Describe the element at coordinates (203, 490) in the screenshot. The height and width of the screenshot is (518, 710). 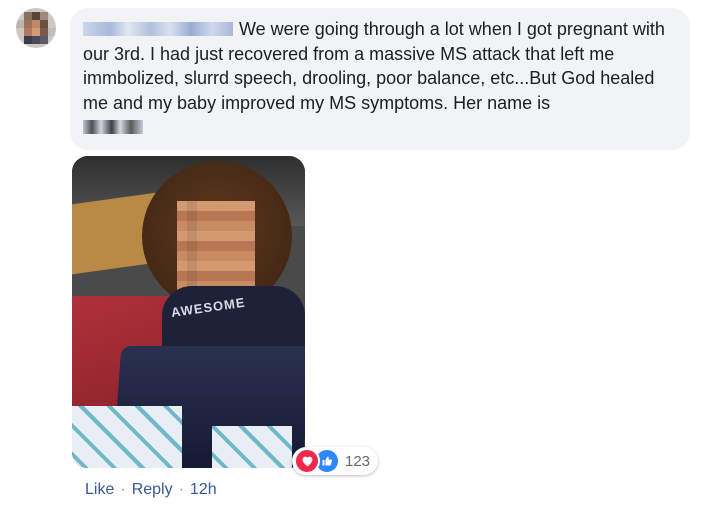
I see `timestamp-link: 12h` at that location.